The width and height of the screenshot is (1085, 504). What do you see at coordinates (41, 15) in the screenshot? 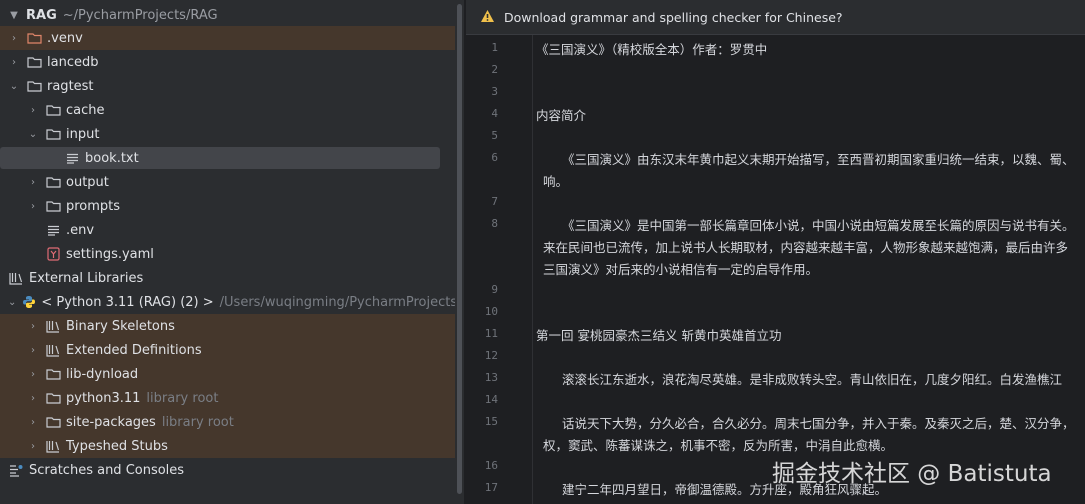
I see `root-name: RAG` at bounding box center [41, 15].